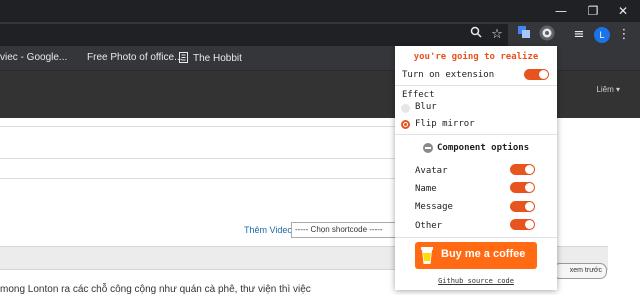 Image resolution: width=640 pixels, height=295 pixels. I want to click on coffee-cup-icon, so click(427, 255).